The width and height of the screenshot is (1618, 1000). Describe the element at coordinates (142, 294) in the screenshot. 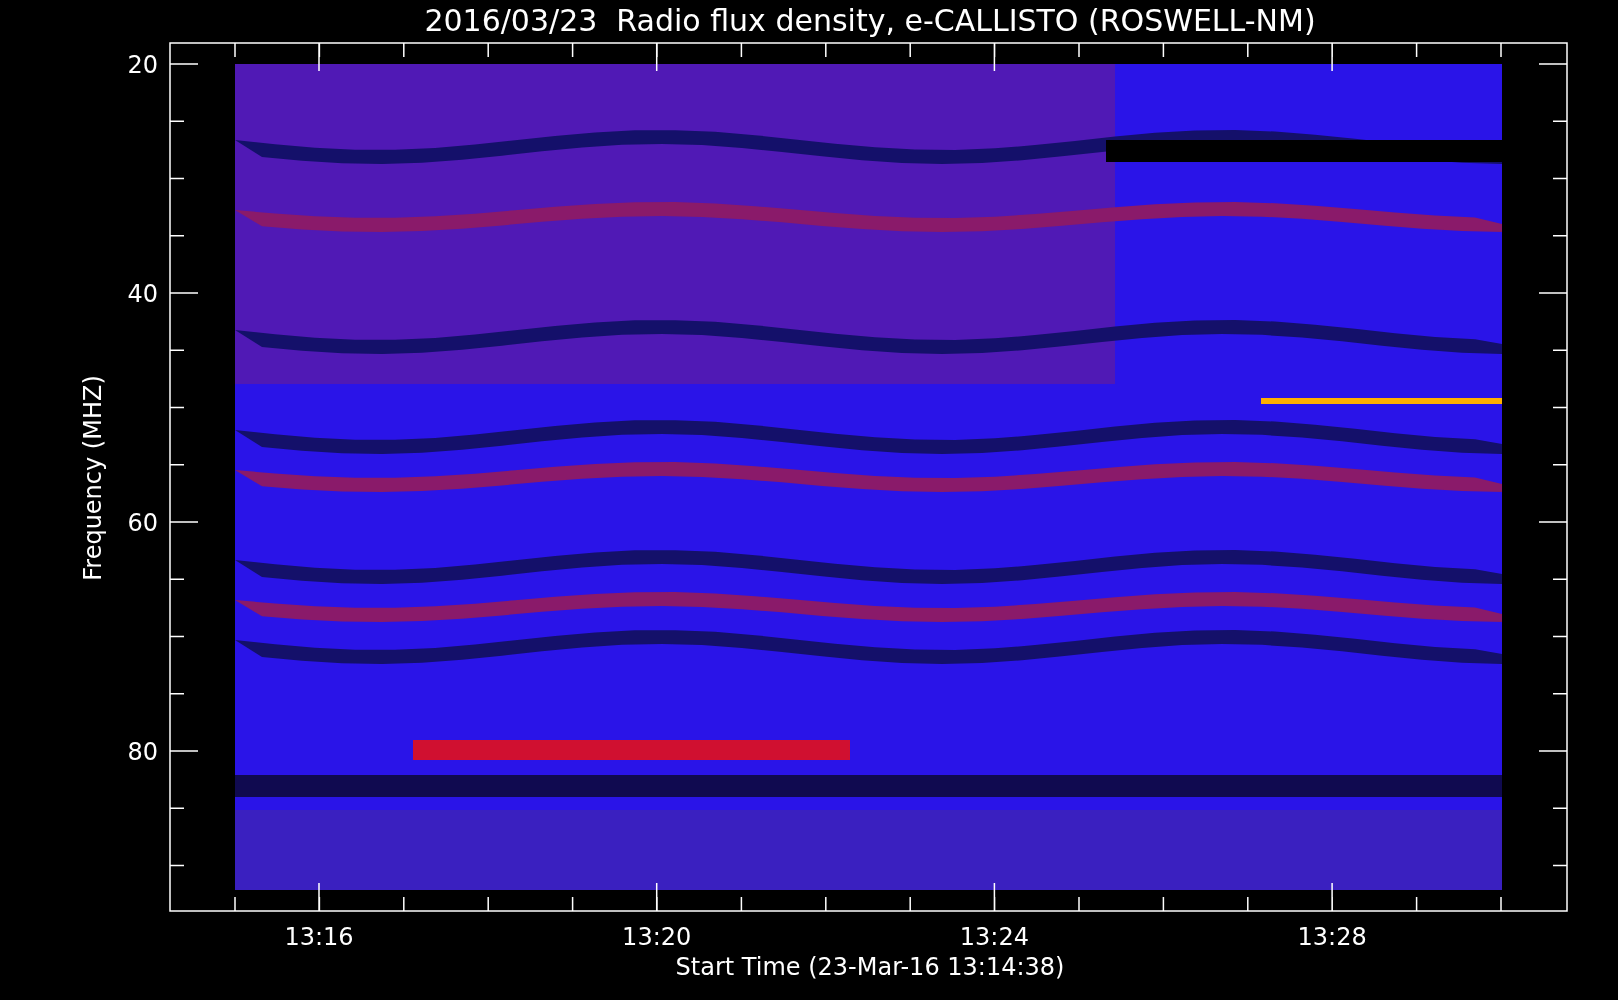

I see `tick-label: 40` at that location.